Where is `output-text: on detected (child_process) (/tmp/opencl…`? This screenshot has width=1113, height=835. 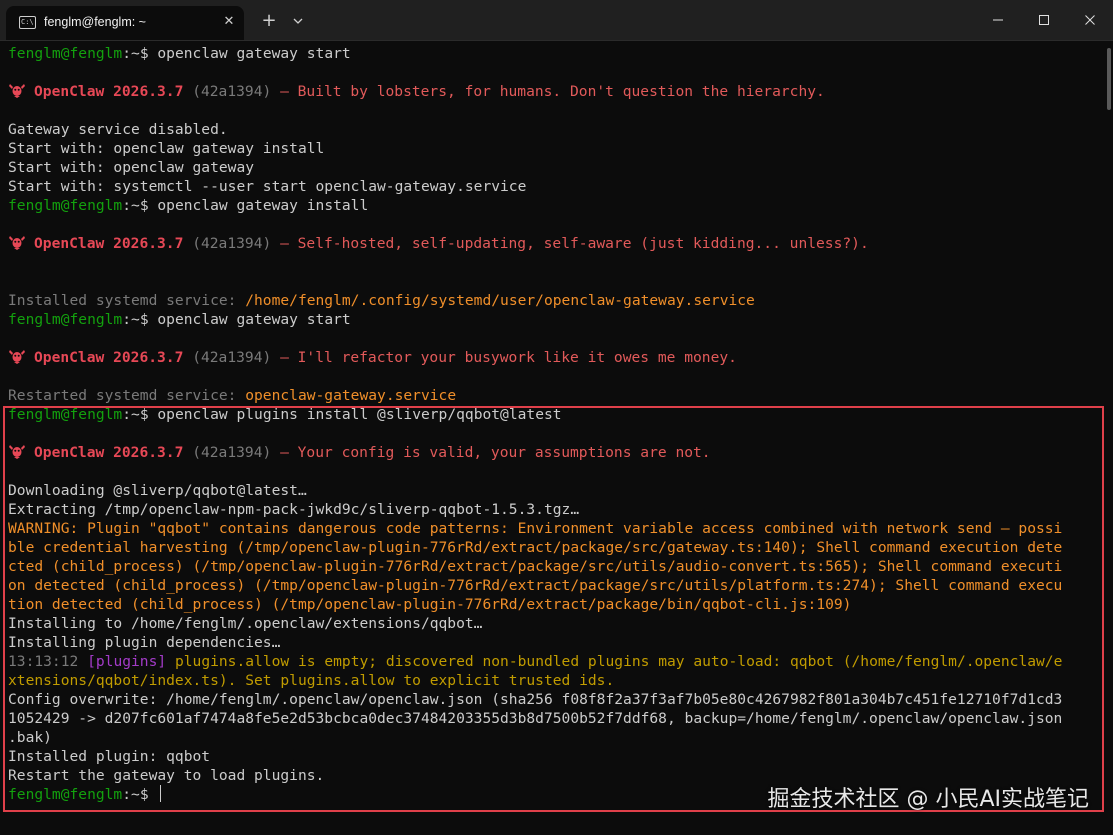 output-text: on detected (child_process) (/tmp/opencl… is located at coordinates (535, 585).